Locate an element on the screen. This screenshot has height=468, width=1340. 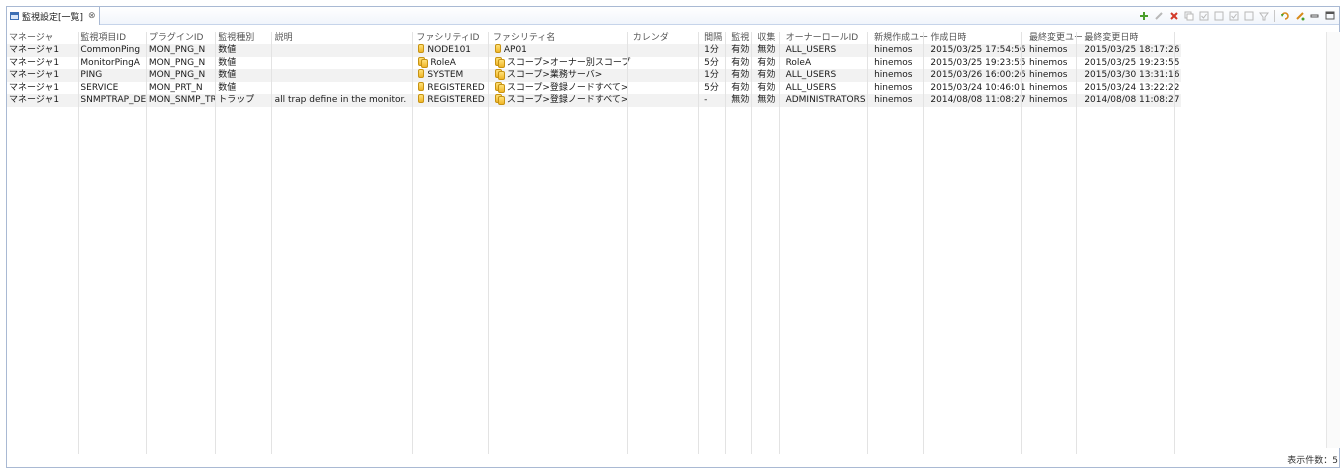
facility-id-cell: RoleA is located at coordinates (452, 63).